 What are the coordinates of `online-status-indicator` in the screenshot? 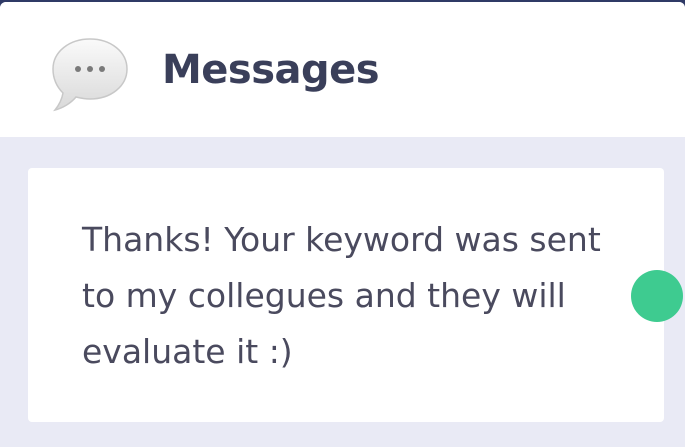 It's located at (657, 296).